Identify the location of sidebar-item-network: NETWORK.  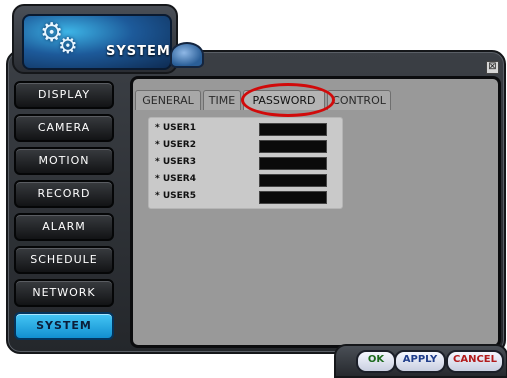
(64, 293).